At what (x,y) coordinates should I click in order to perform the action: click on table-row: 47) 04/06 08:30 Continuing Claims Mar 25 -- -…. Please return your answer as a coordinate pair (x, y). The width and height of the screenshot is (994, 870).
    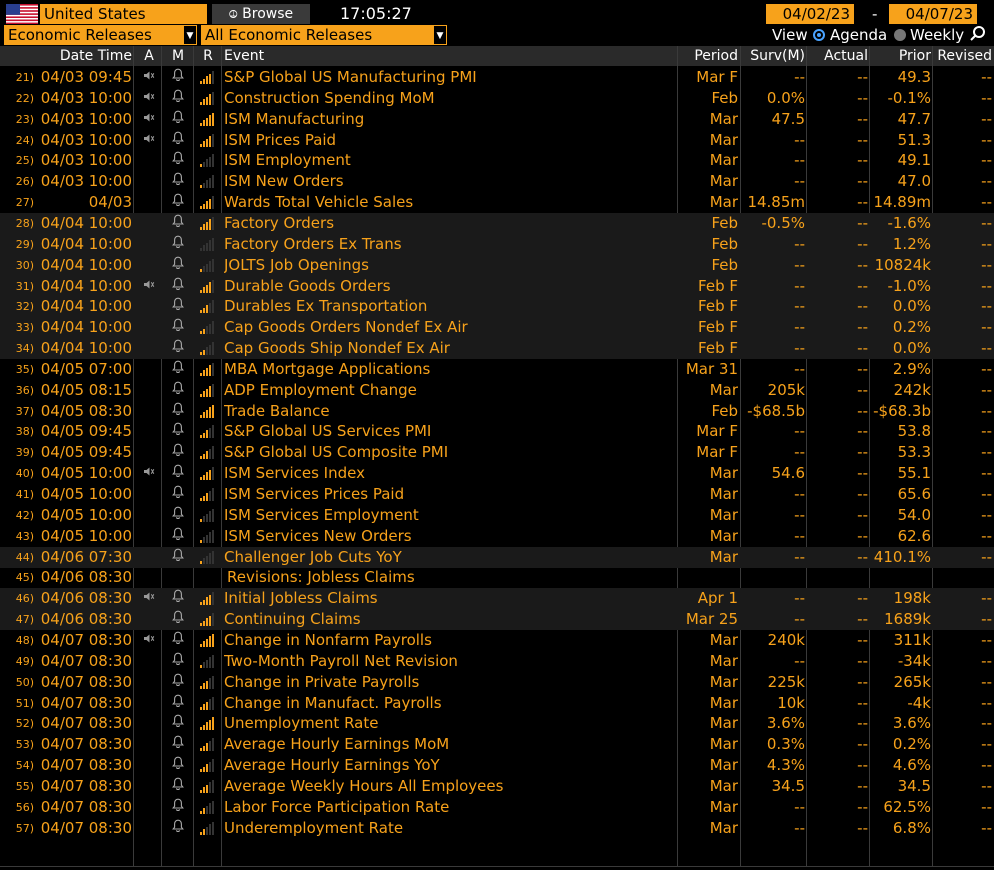
    Looking at the image, I should click on (497, 620).